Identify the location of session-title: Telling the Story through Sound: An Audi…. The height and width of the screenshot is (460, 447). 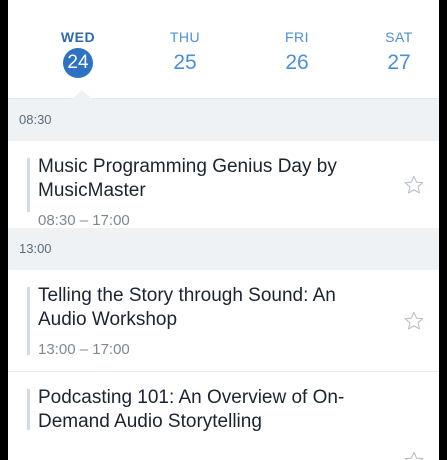
(187, 307).